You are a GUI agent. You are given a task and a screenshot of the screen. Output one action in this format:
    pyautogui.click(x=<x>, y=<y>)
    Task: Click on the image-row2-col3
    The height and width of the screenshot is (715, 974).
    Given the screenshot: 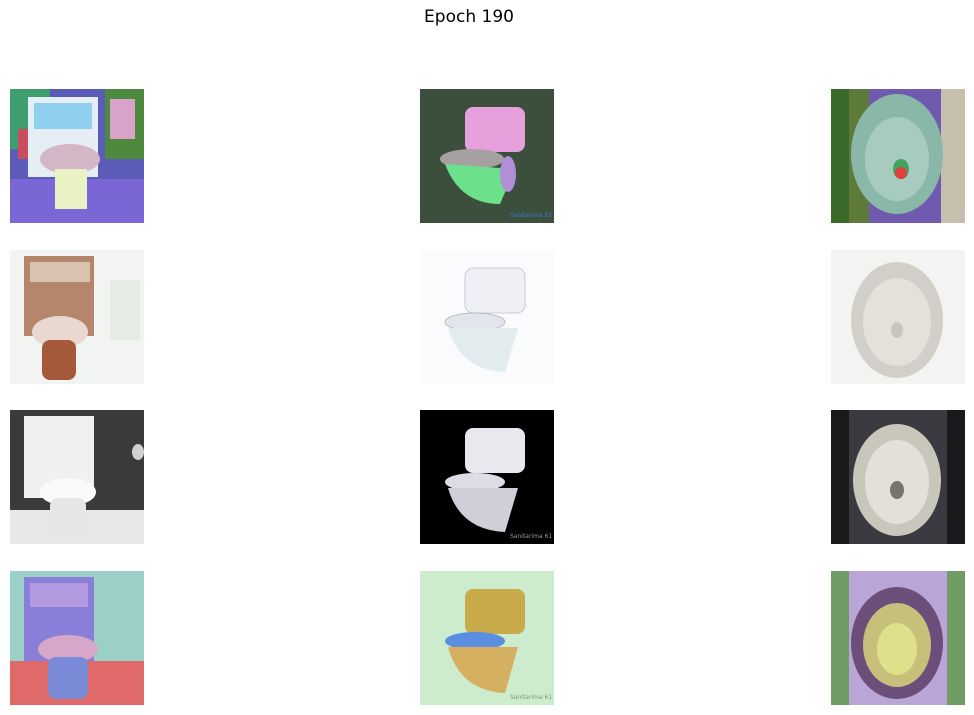 What is the action you would take?
    pyautogui.click(x=898, y=317)
    